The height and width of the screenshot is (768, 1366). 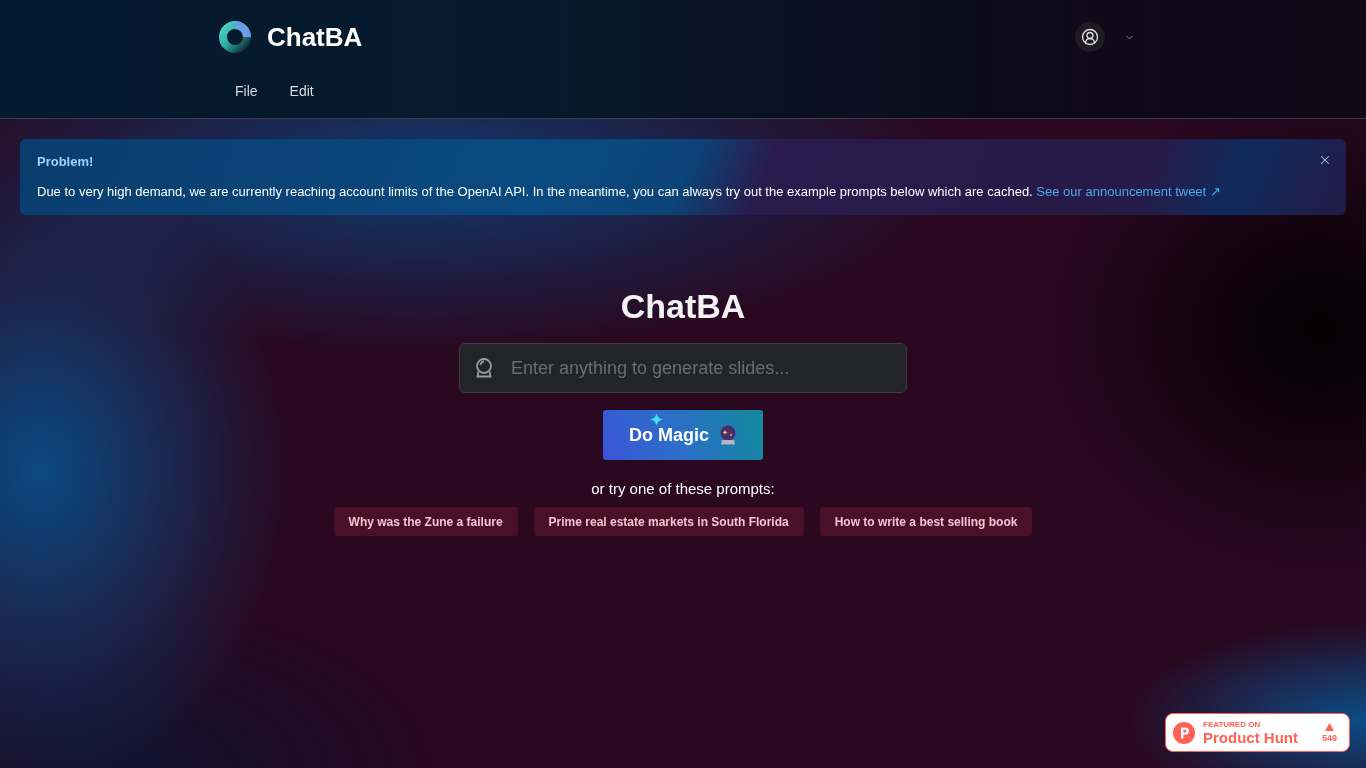 What do you see at coordinates (926, 521) in the screenshot?
I see `prompt-chip: How to write a best selling book` at bounding box center [926, 521].